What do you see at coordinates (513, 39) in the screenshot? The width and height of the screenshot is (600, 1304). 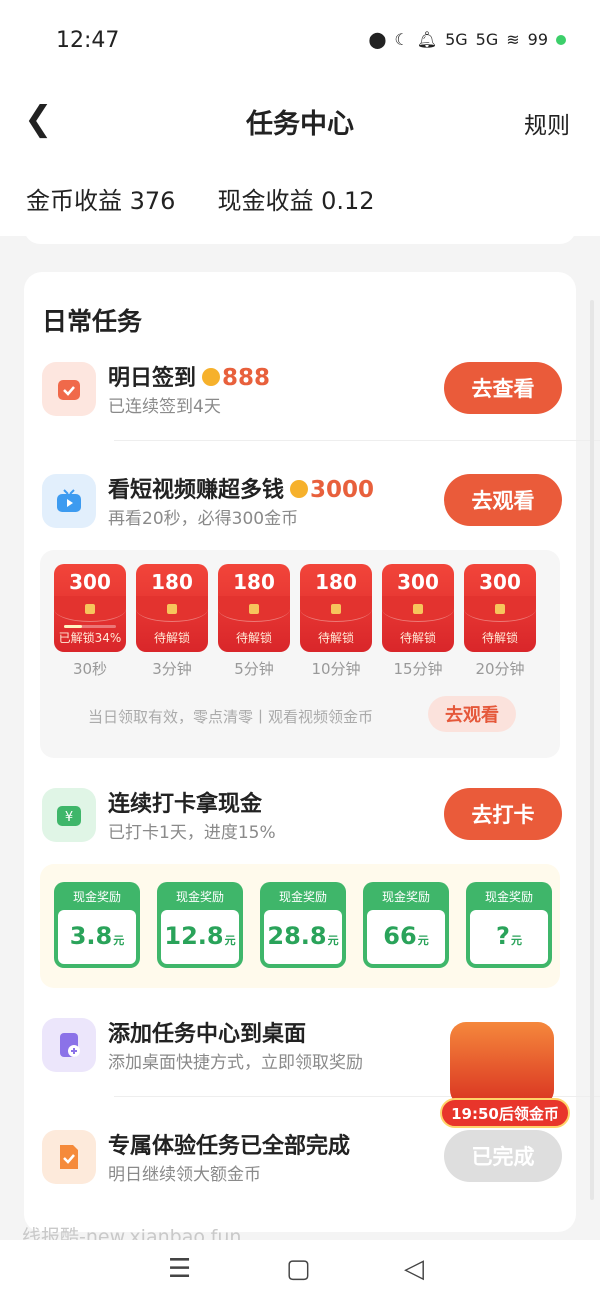 I see `wifi-icon: ≋` at bounding box center [513, 39].